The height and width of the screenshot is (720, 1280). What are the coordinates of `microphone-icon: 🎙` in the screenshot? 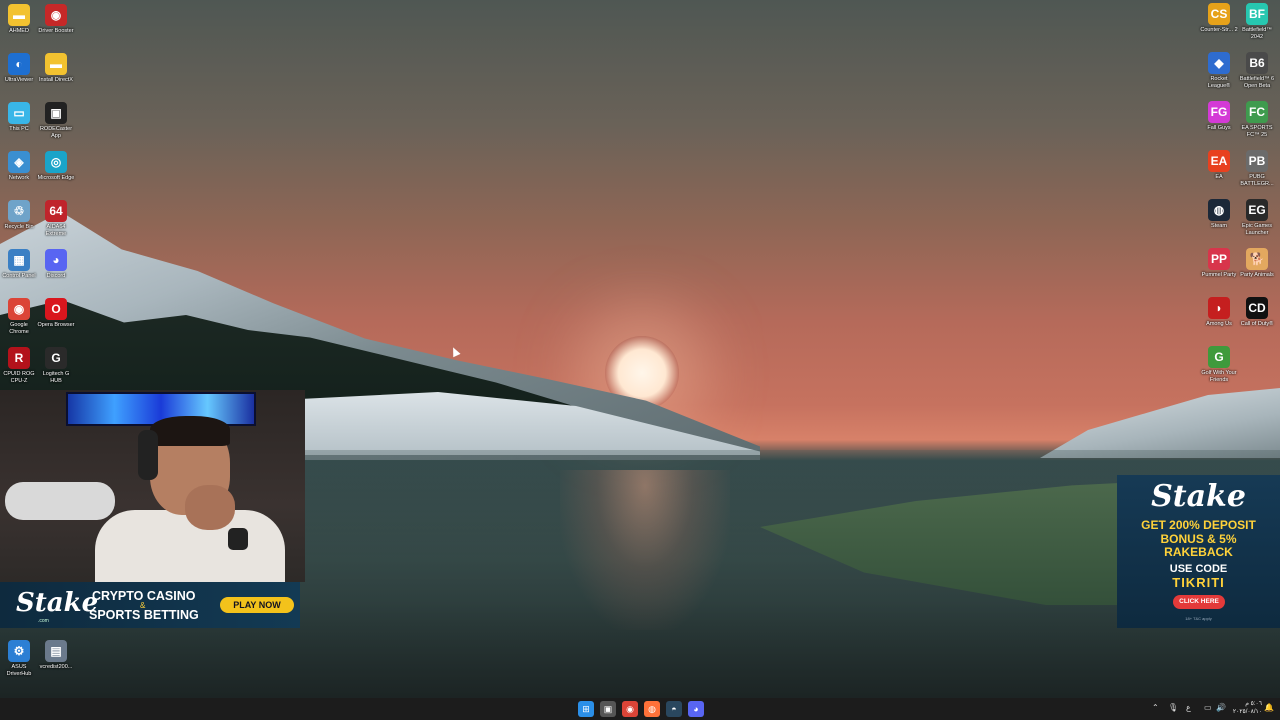 It's located at (1173, 707).